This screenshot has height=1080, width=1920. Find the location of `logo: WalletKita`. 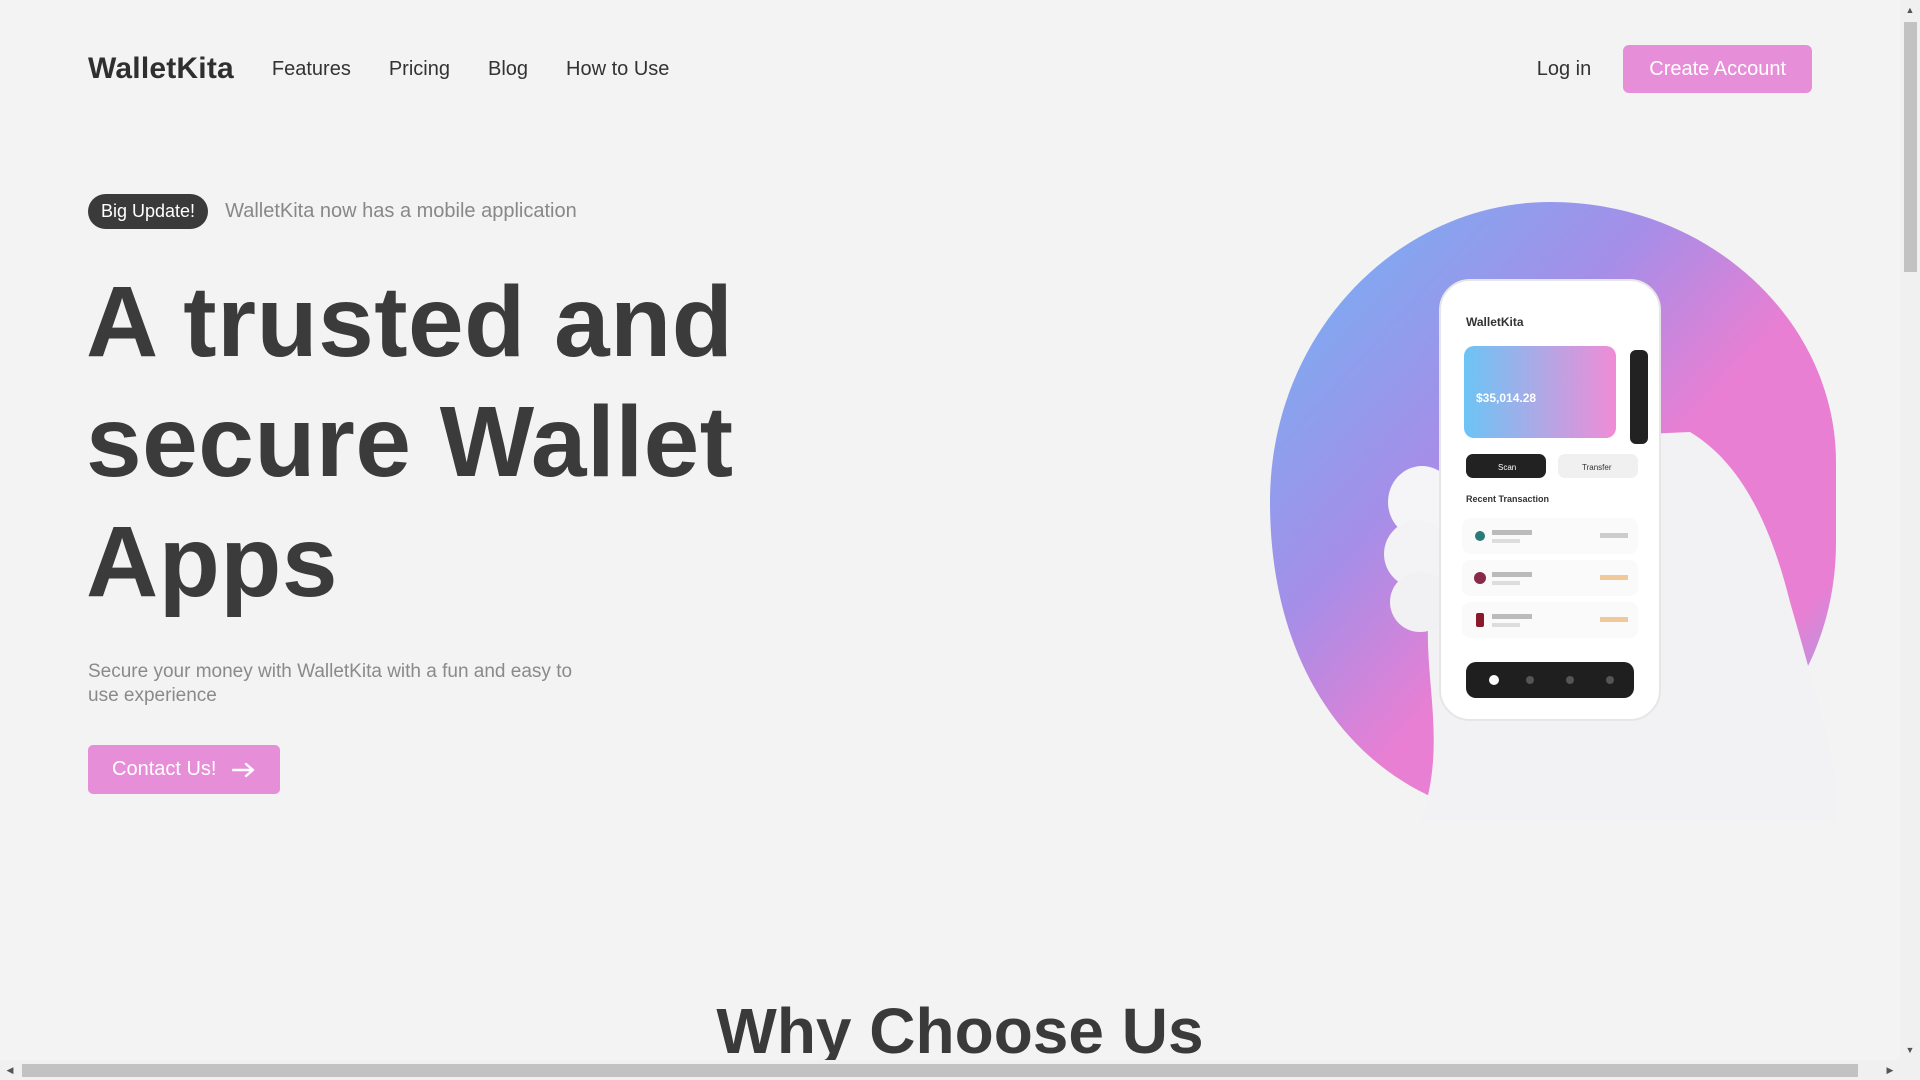

logo: WalletKita is located at coordinates (161, 69).